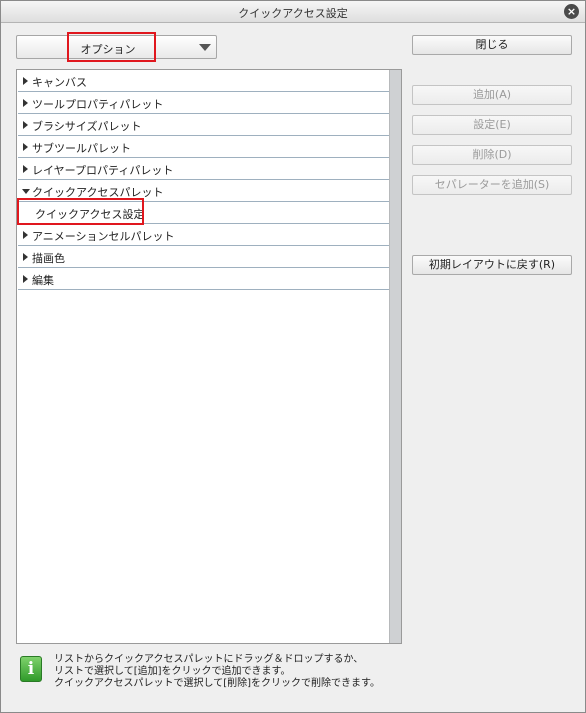 The width and height of the screenshot is (586, 713). What do you see at coordinates (217, 683) in the screenshot?
I see `info-line: クイックアクセスパレットで選択して[削除]をクリックで削除できます。` at bounding box center [217, 683].